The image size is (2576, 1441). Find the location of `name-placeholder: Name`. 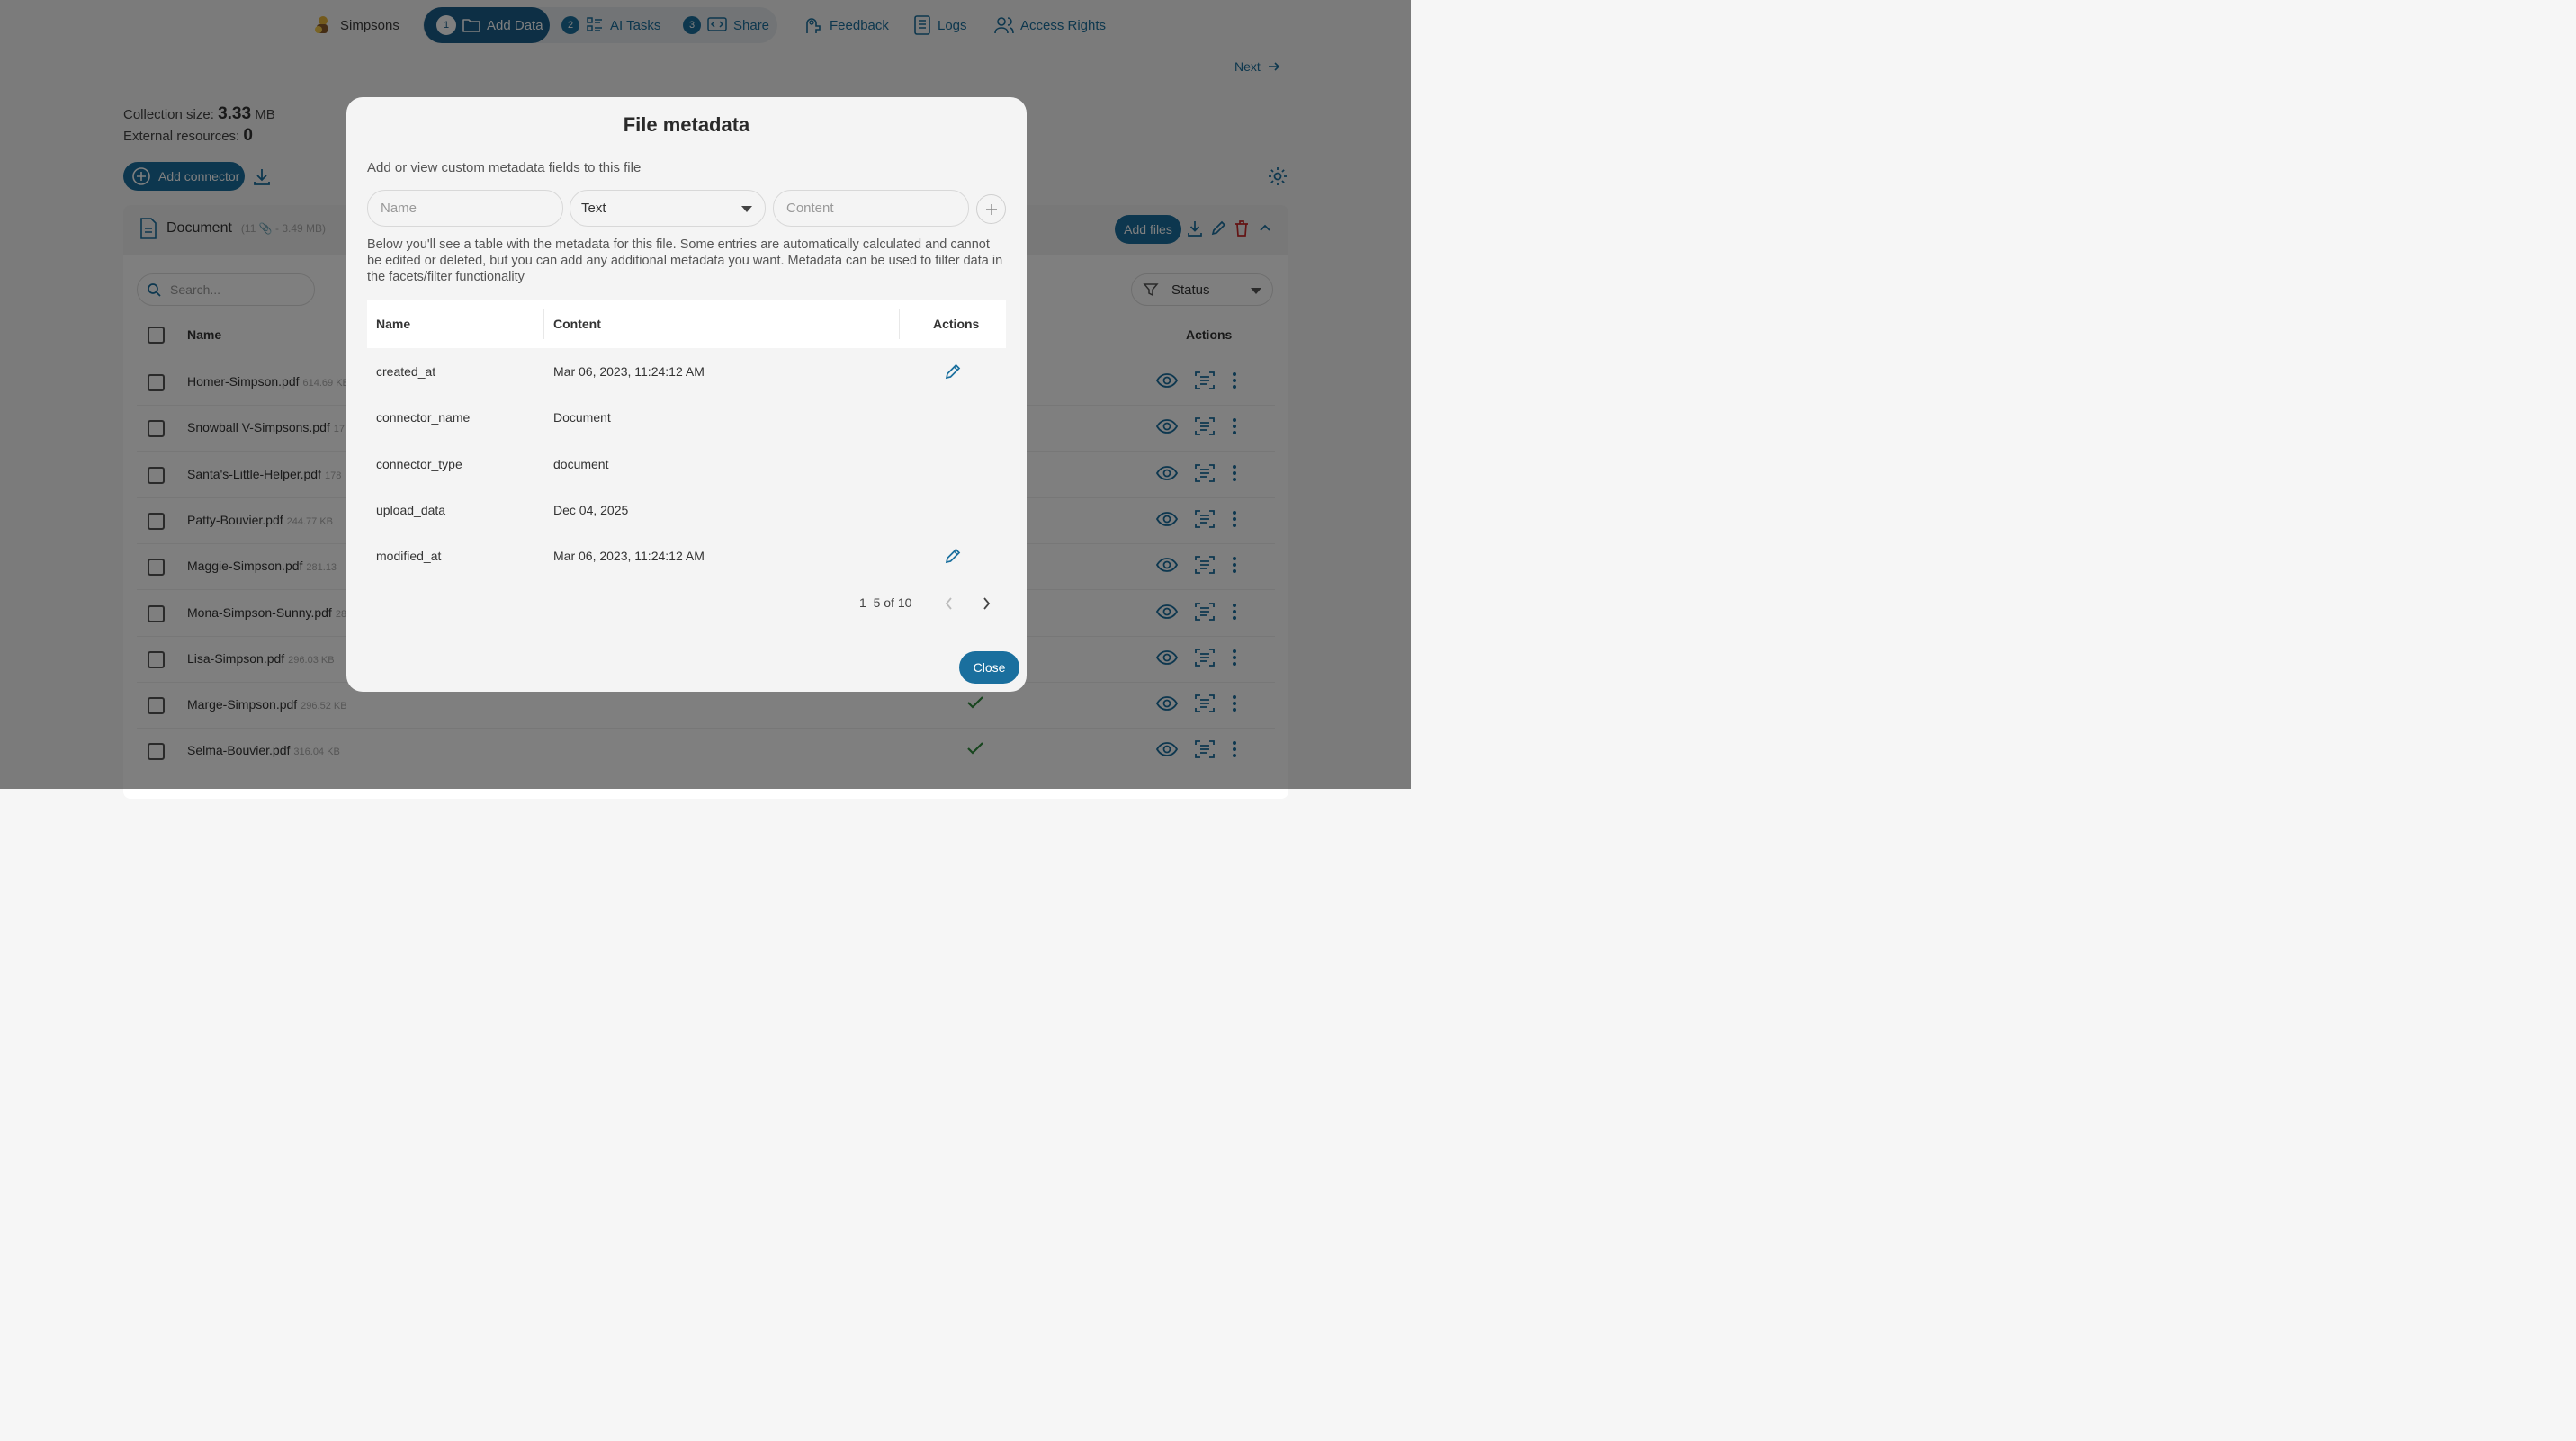

name-placeholder: Name is located at coordinates (399, 208).